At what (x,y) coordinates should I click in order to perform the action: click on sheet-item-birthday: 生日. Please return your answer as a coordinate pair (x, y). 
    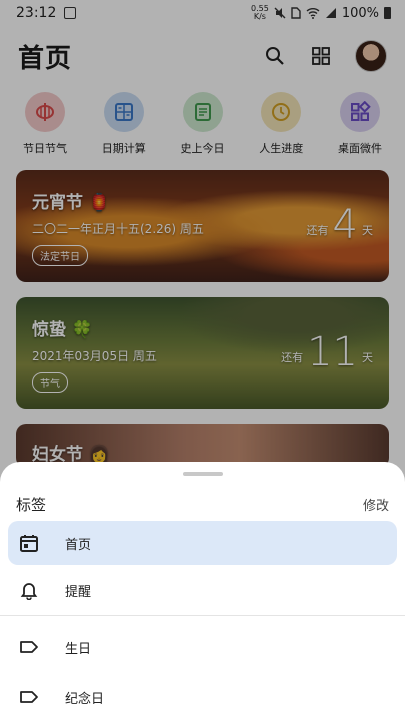
    Looking at the image, I should click on (202, 647).